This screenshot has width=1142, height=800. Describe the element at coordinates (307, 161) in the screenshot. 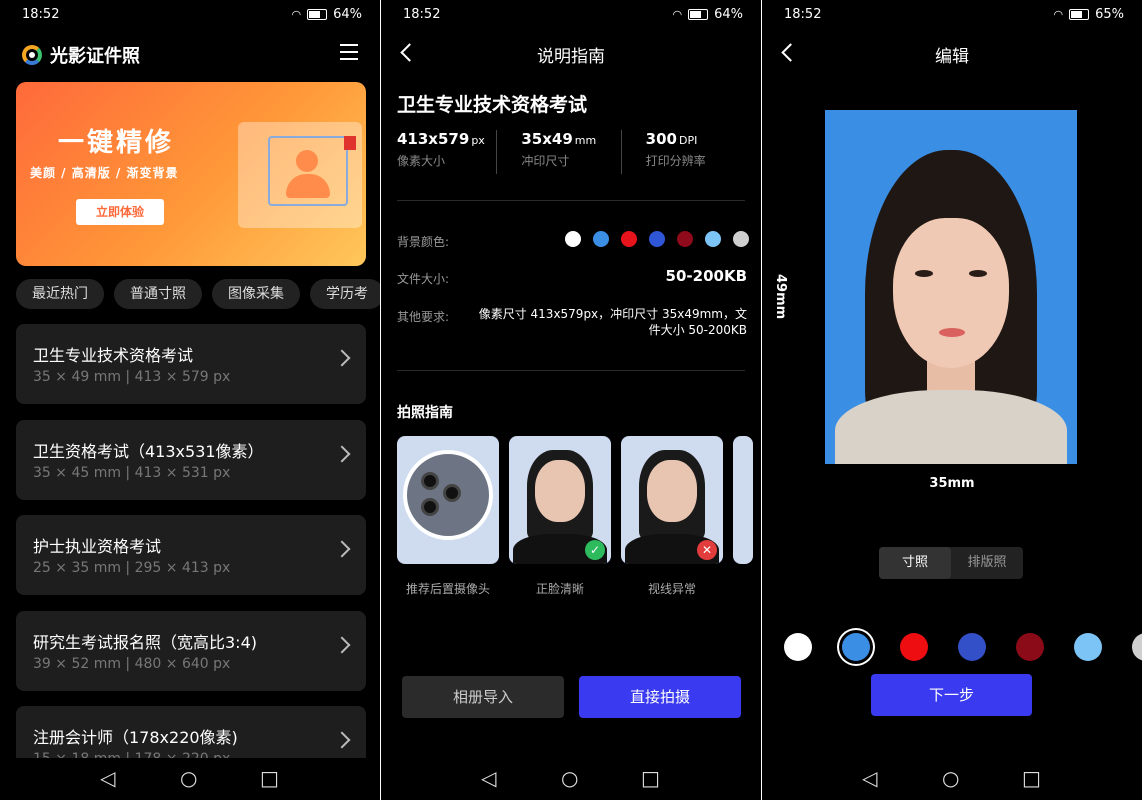

I see `person-head-shape` at that location.